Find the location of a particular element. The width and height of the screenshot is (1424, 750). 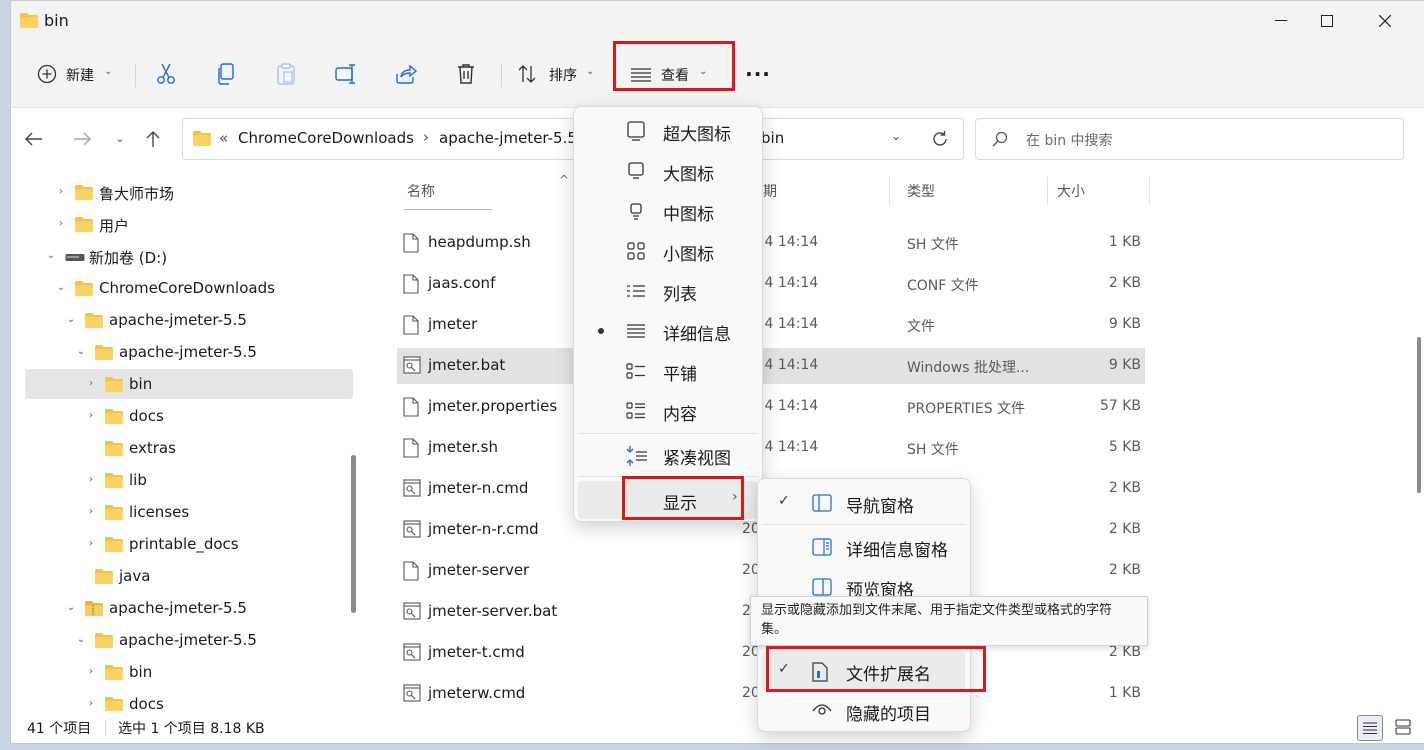

nav-item: › printable_docs is located at coordinates (189, 544).